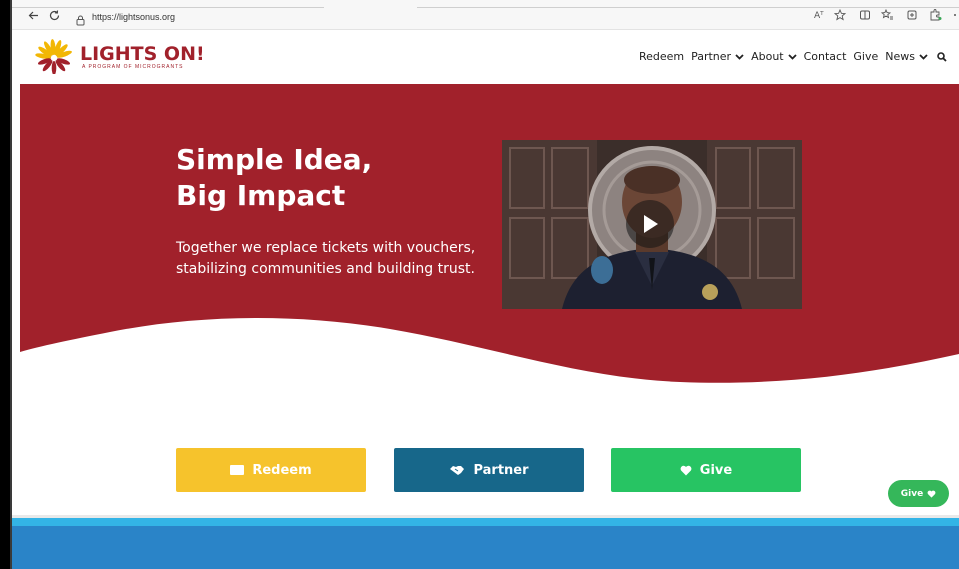 The image size is (959, 569). I want to click on give-button: Give, so click(706, 470).